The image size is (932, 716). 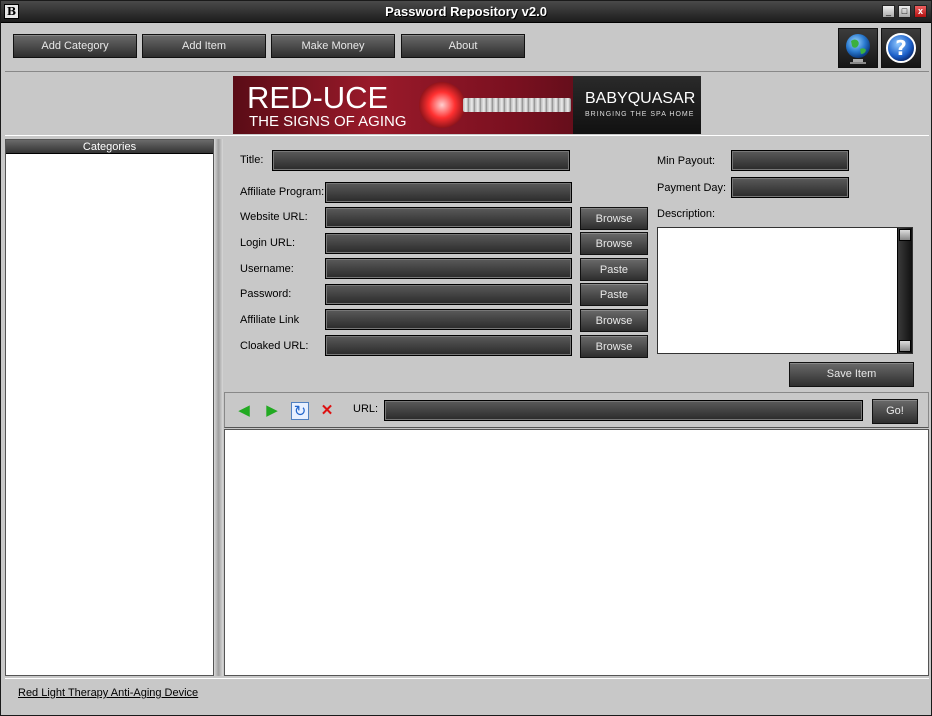 I want to click on login-url-label: Login URL:, so click(x=268, y=243).